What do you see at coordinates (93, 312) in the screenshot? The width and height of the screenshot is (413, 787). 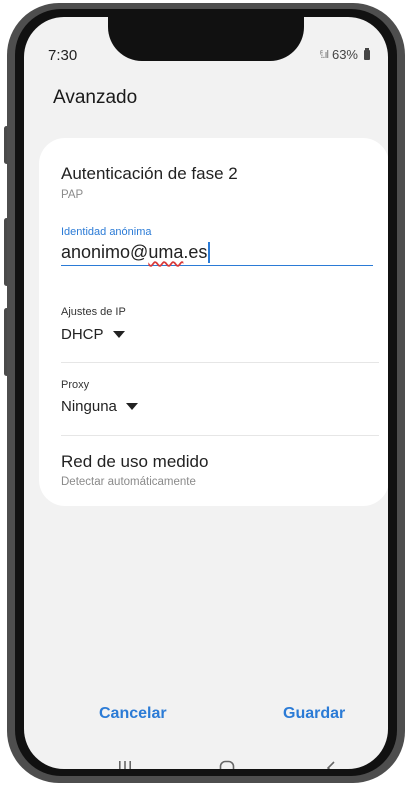 I see `ip-settings-label: Ajustes de IP` at bounding box center [93, 312].